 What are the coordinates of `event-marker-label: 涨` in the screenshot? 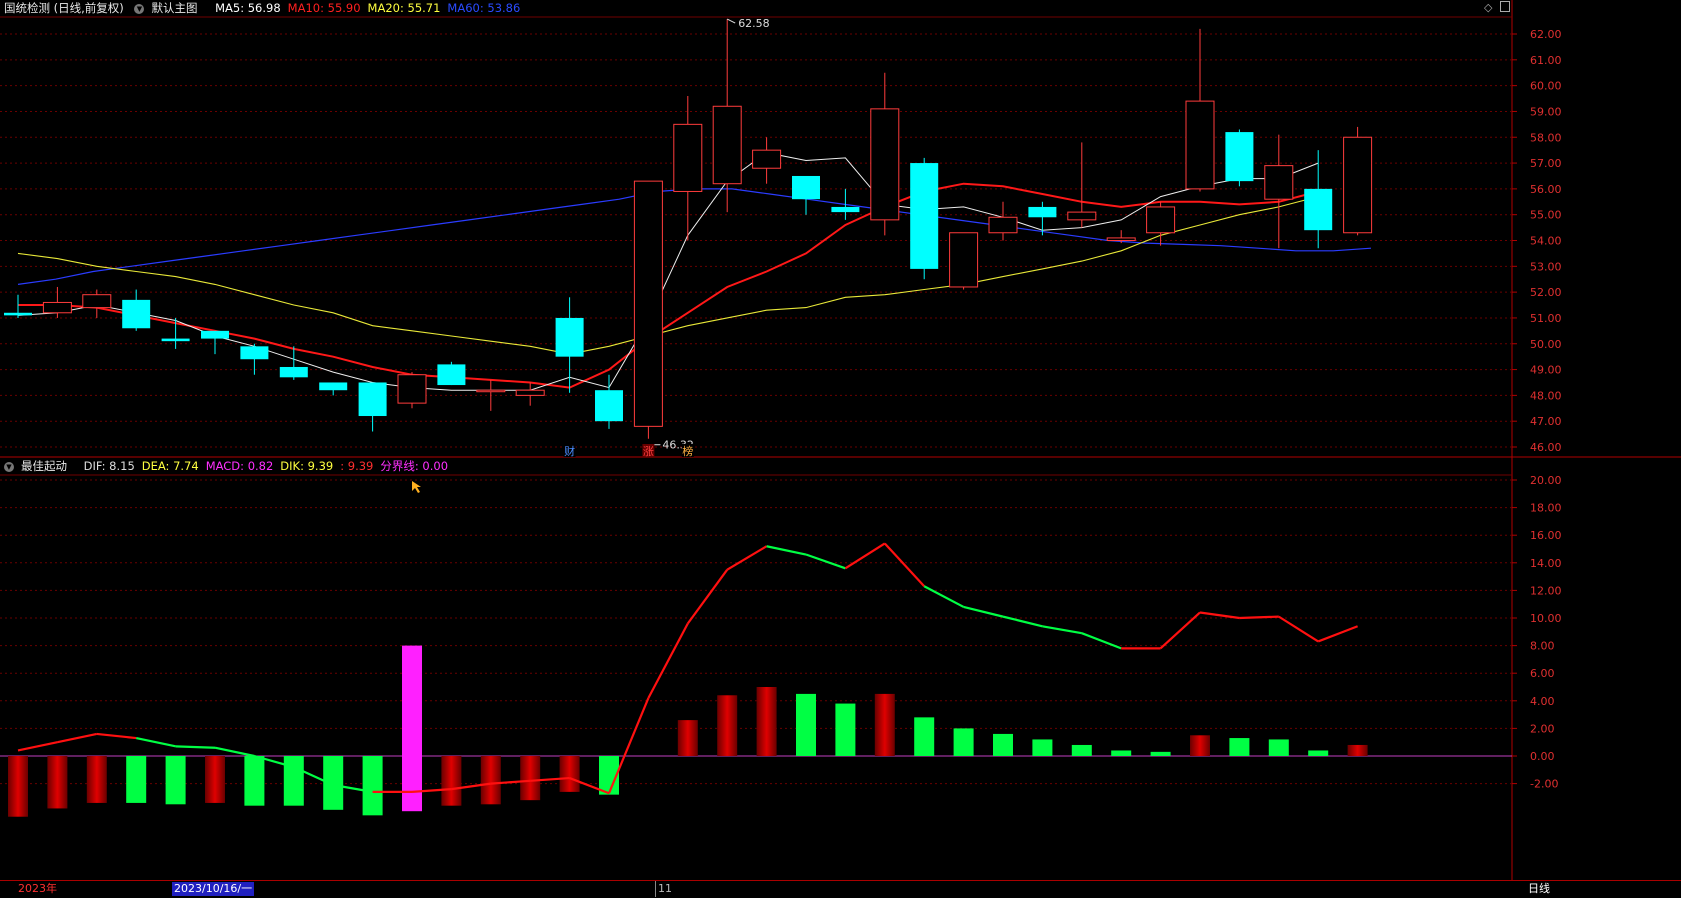 It's located at (648, 451).